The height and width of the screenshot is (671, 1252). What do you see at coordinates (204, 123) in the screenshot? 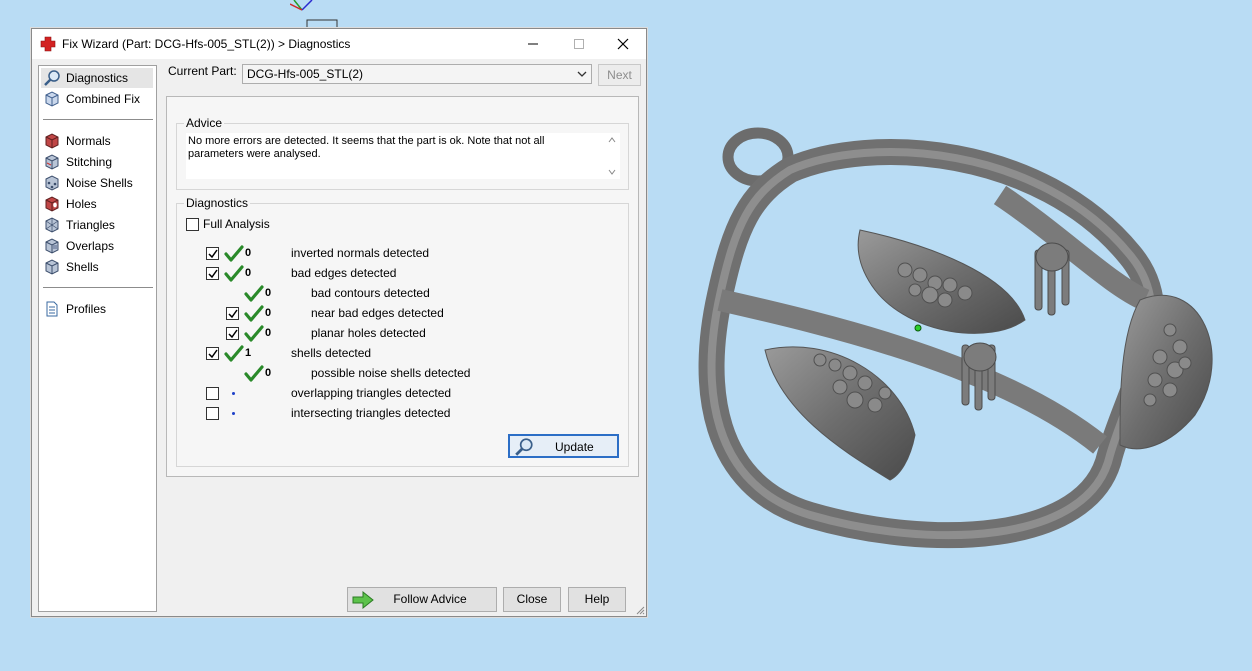
I see `advice-title: Advice` at bounding box center [204, 123].